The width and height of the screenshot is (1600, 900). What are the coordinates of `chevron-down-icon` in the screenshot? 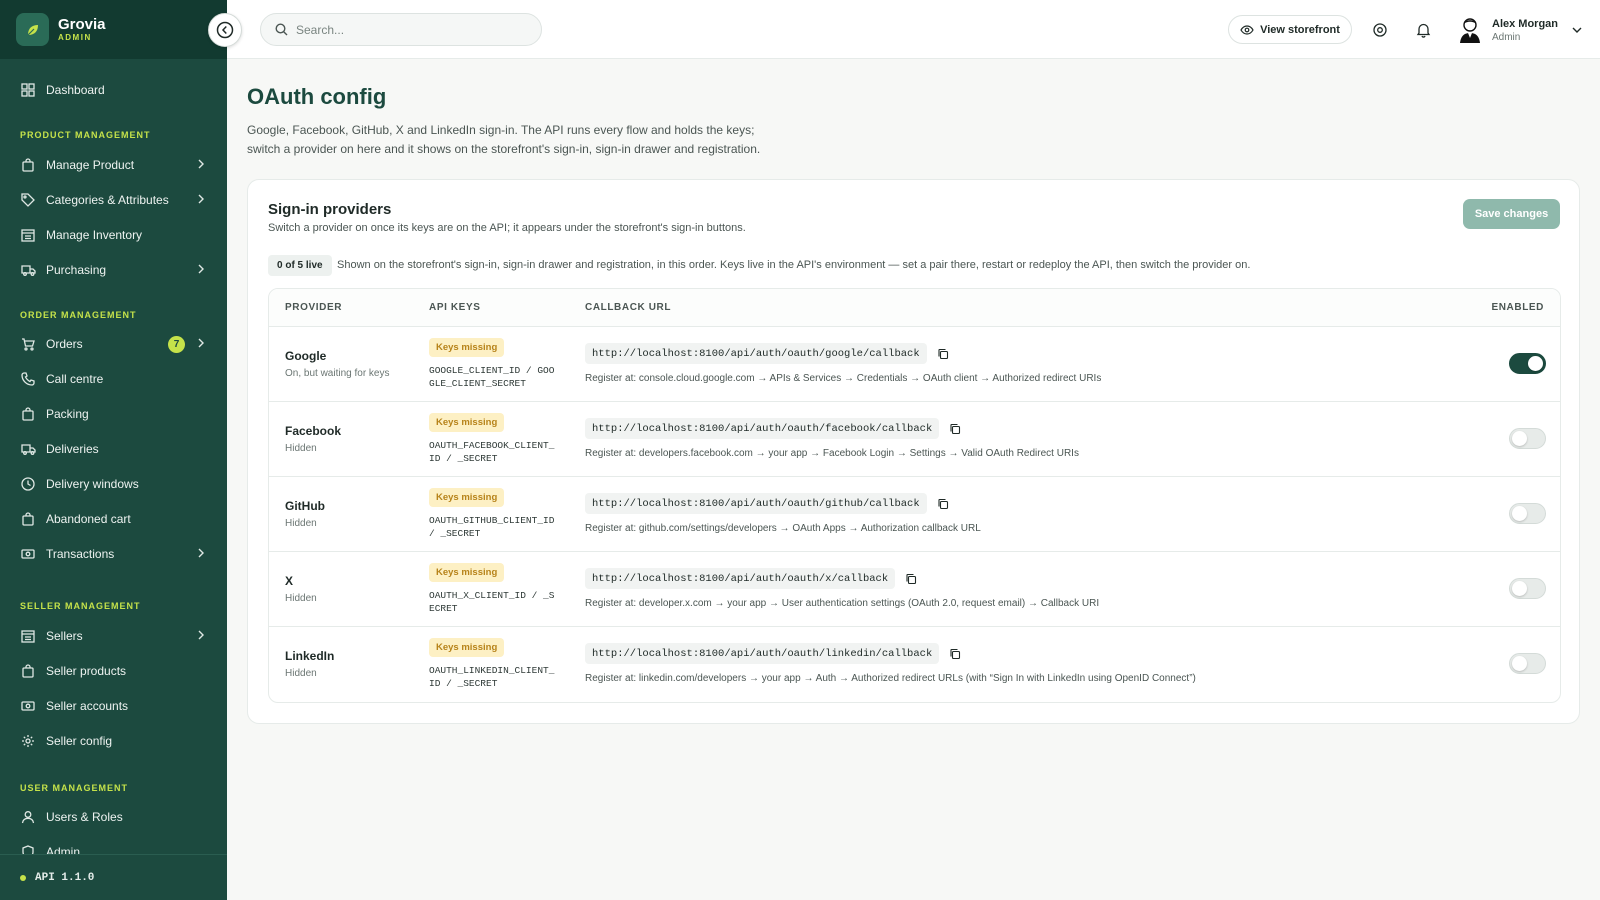 It's located at (1577, 30).